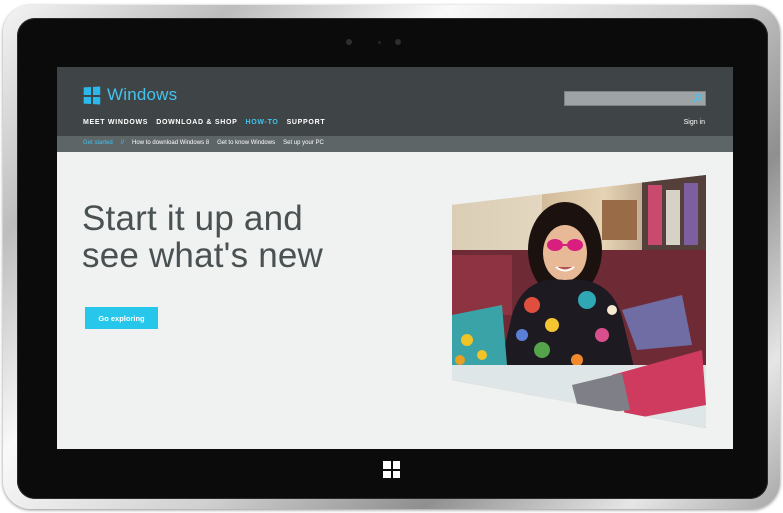 The width and height of the screenshot is (783, 513). I want to click on hero-title: Start it up and see what's new, so click(247, 237).